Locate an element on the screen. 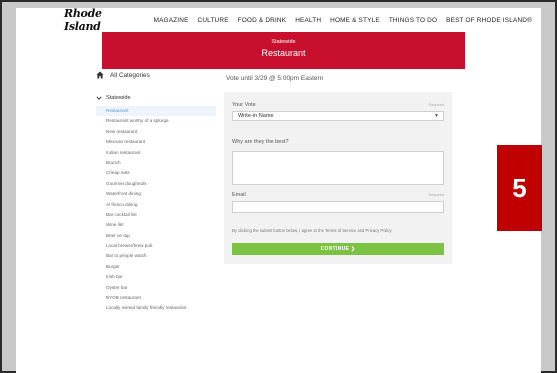 This screenshot has width=557, height=373. category-item-active: Restaurant is located at coordinates (156, 111).